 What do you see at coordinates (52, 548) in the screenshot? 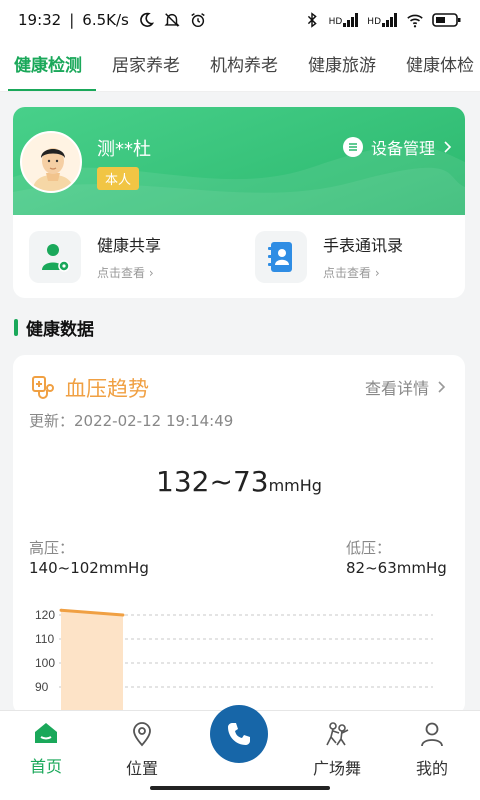
I see `bp-high-label: 高压：` at bounding box center [52, 548].